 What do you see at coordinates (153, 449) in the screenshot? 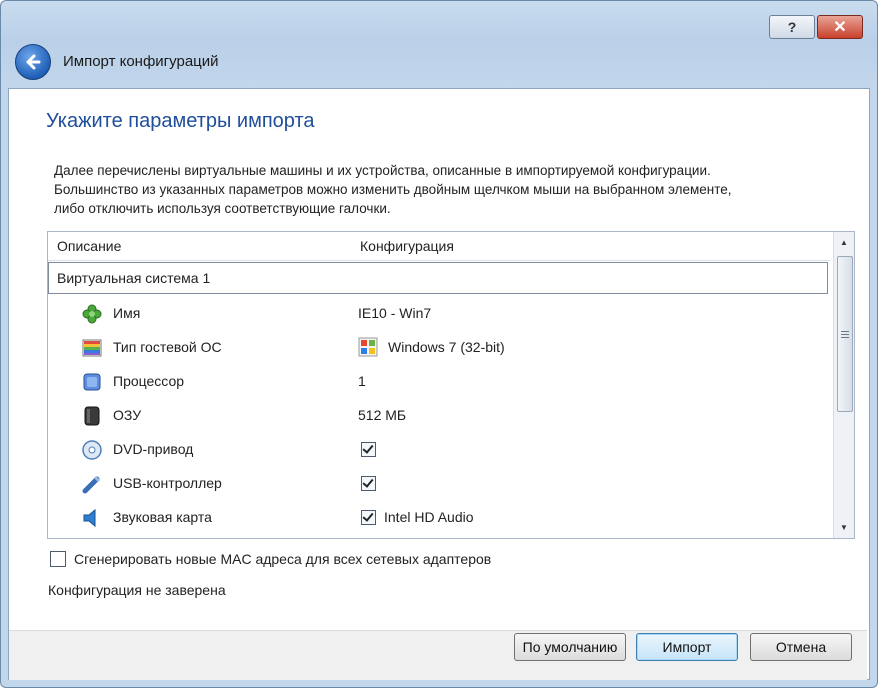
I see `row-label: DVD-привод` at bounding box center [153, 449].